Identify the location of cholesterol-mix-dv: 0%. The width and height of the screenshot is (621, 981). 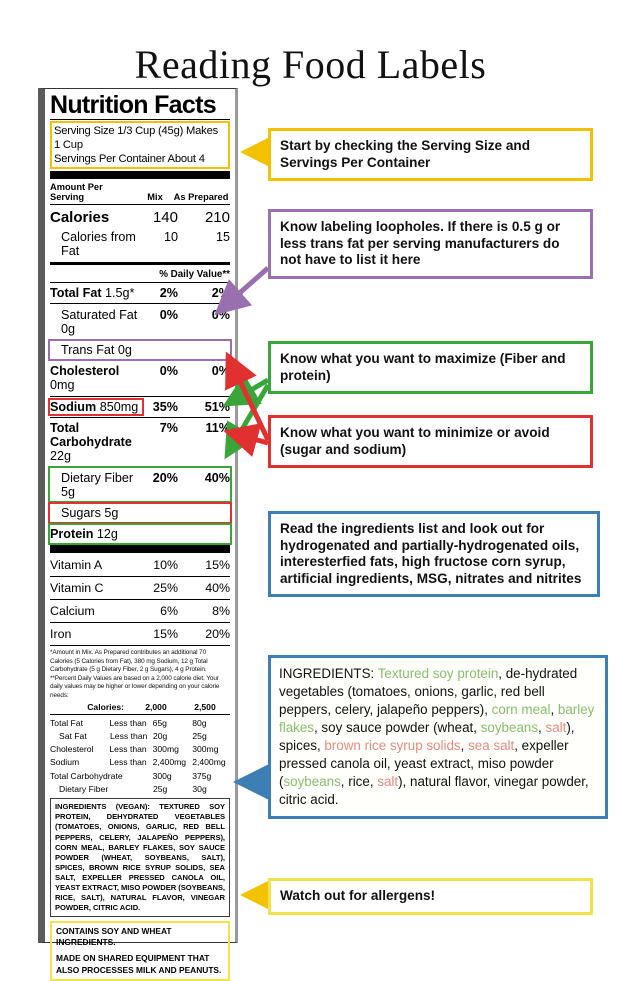
(168, 371).